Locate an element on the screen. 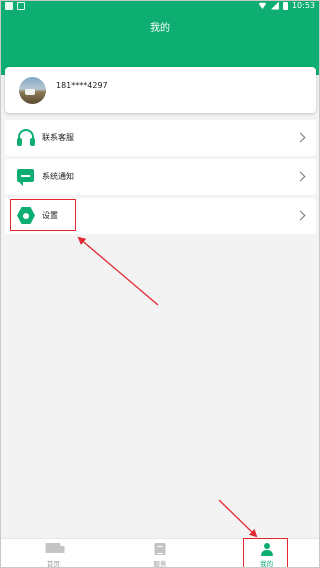  message-icon is located at coordinates (26, 177).